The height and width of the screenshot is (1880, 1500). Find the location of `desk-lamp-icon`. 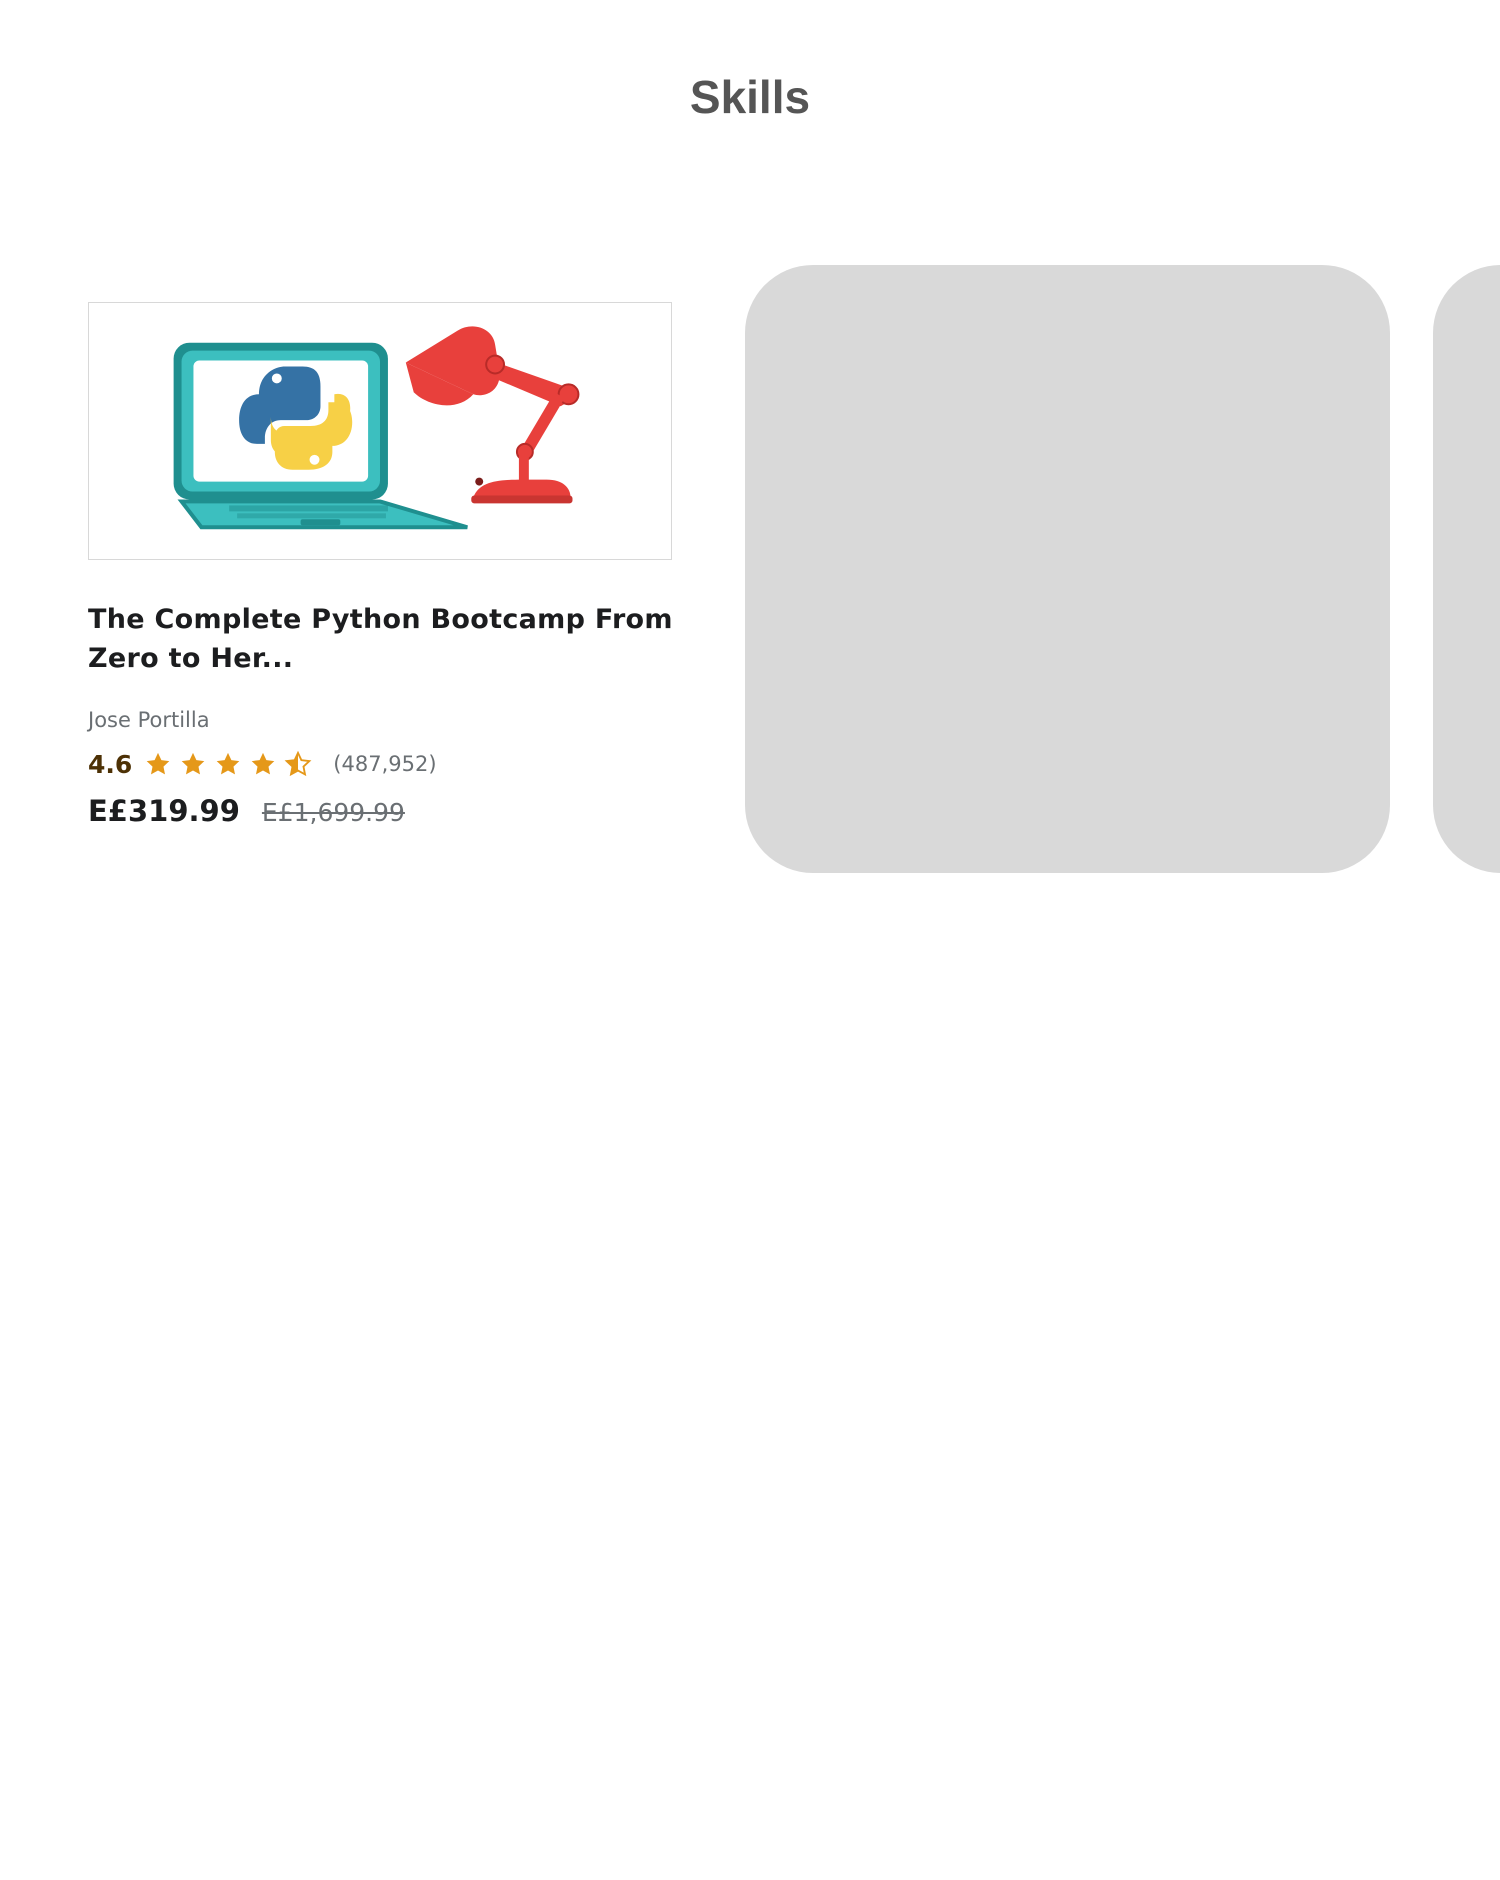

desk-lamp-icon is located at coordinates (492, 415).